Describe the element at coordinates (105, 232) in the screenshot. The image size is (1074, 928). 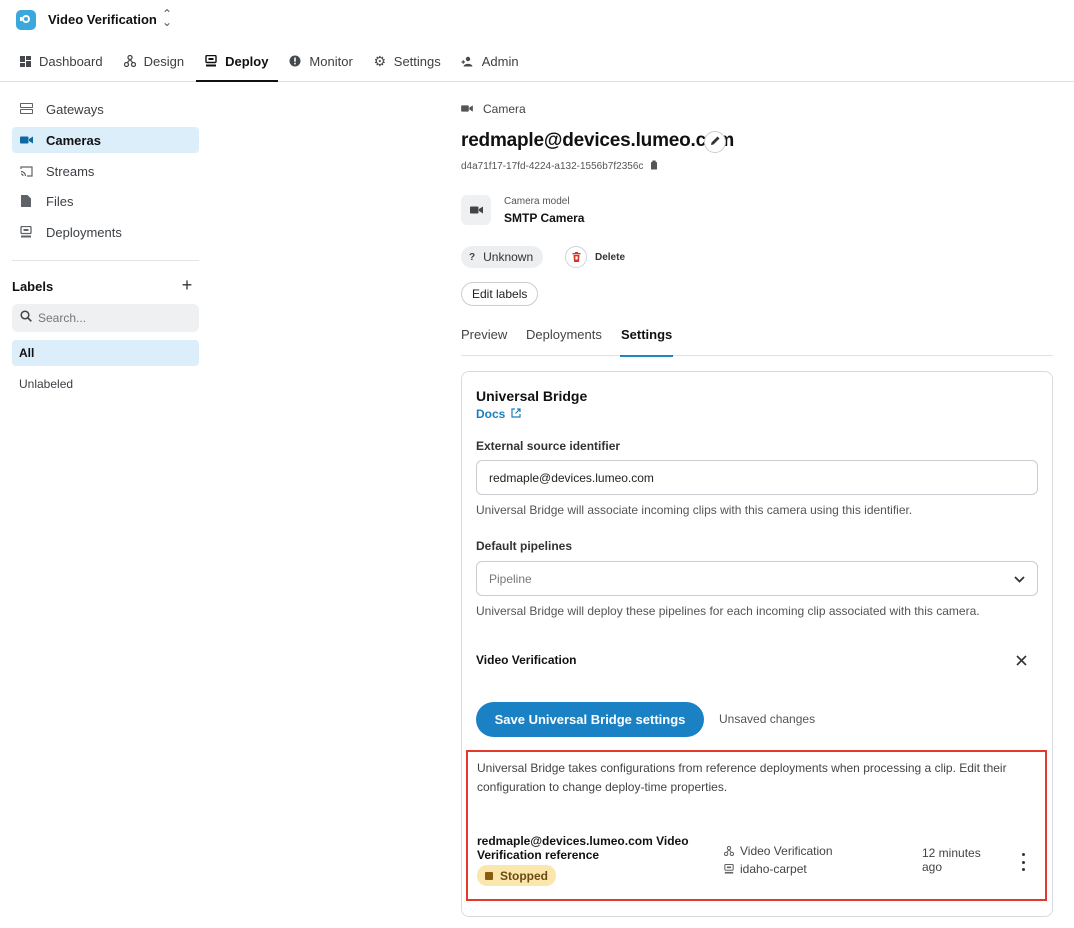
I see `sidebar-item-deployments: Deployments` at that location.